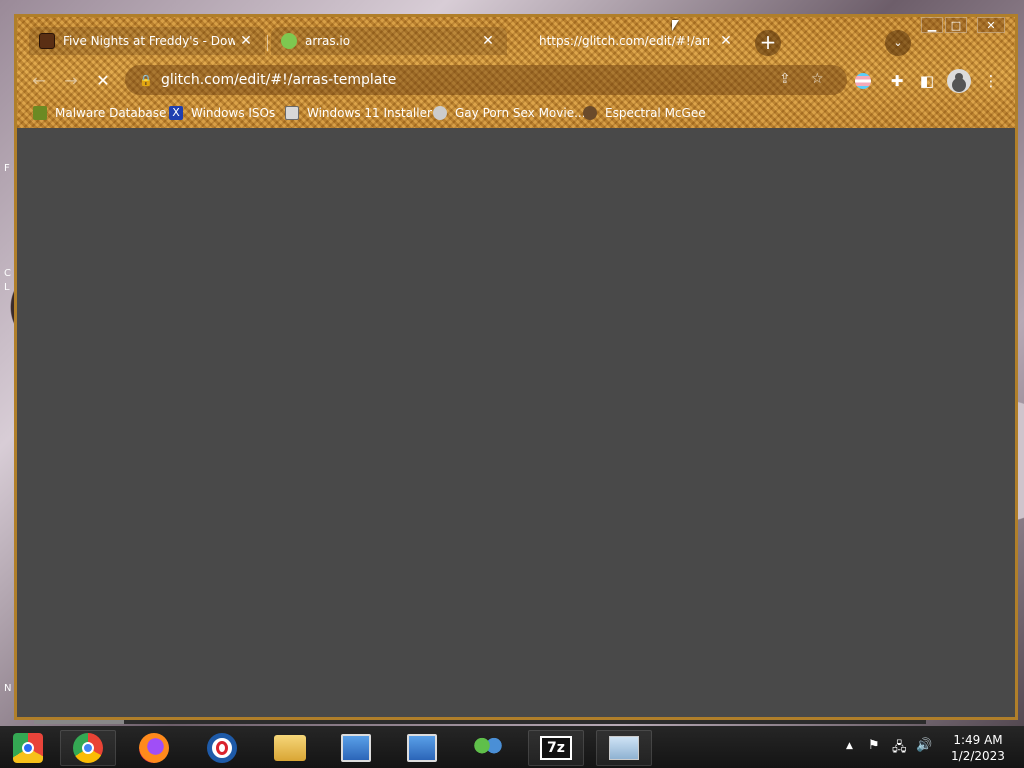 The width and height of the screenshot is (1024, 768). What do you see at coordinates (924, 745) in the screenshot?
I see `volume-icon: 🔊` at bounding box center [924, 745].